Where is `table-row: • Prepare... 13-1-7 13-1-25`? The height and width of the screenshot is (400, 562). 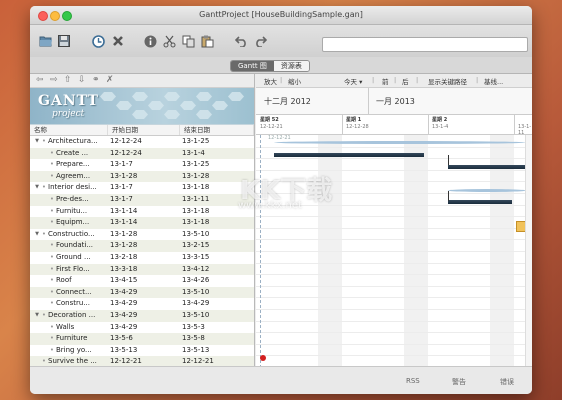 table-row: • Prepare... 13-1-7 13-1-25 is located at coordinates (142, 165).